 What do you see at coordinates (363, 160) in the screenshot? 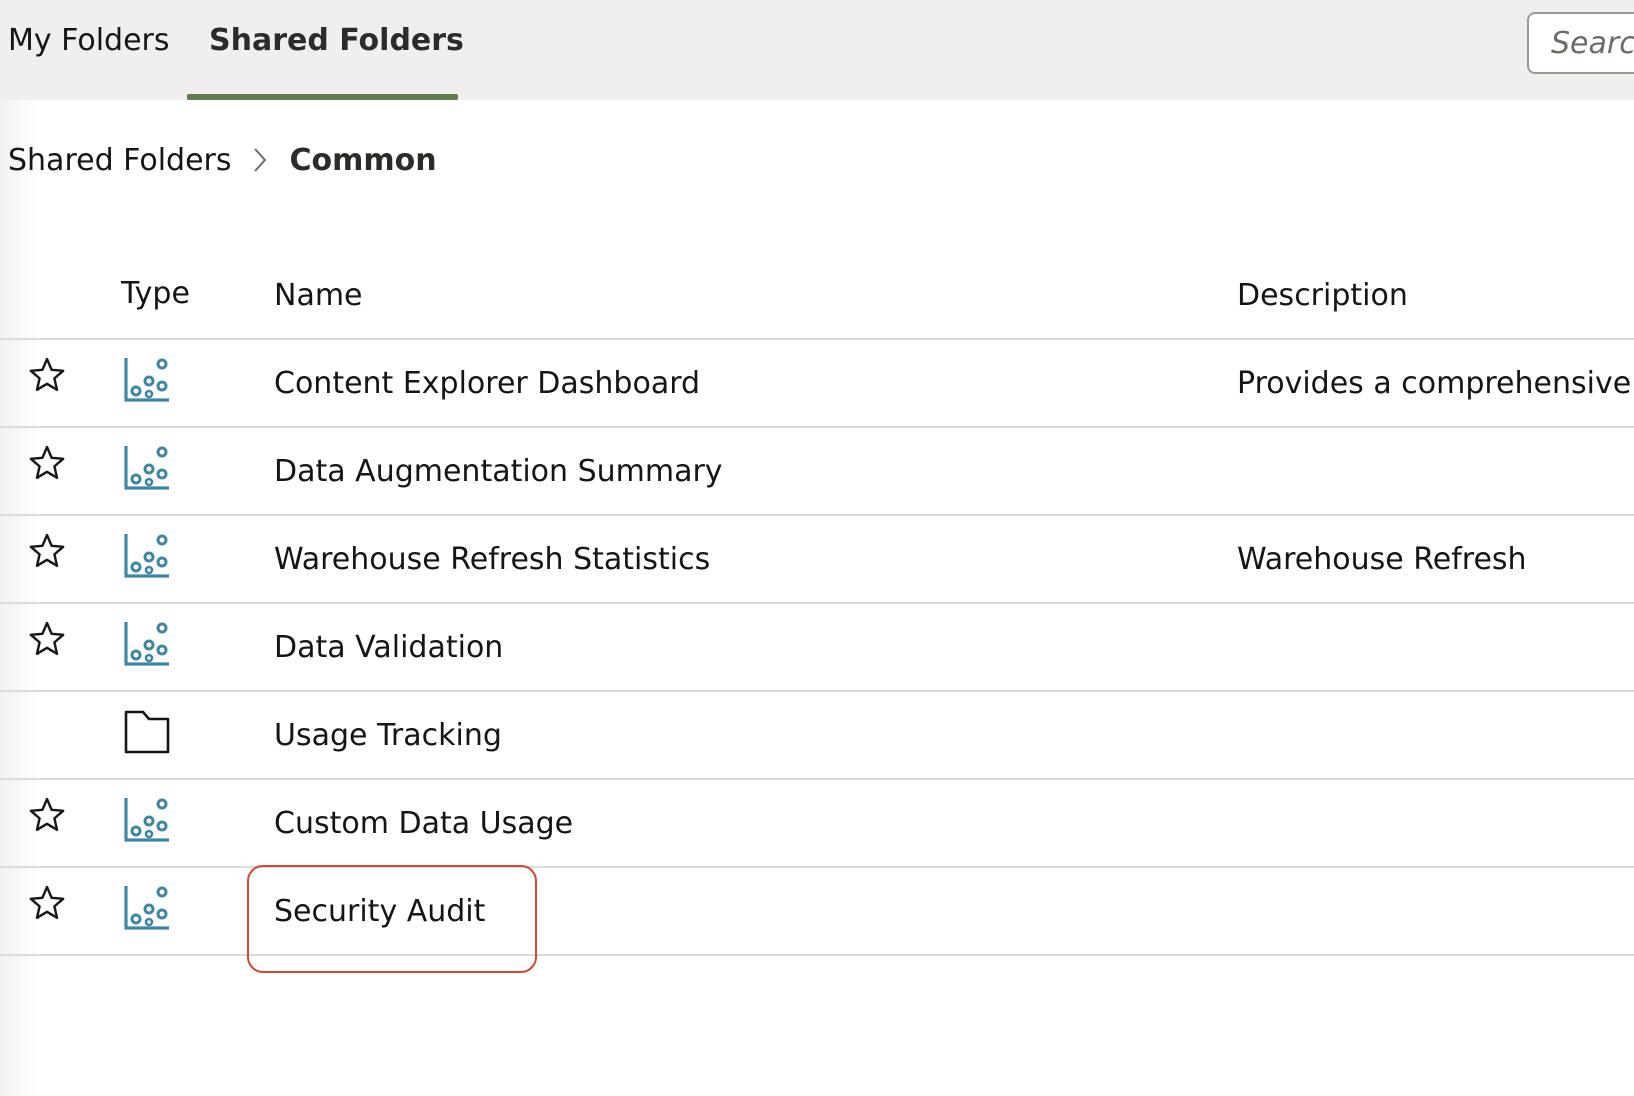
I see `breadcrumb-common: Common` at bounding box center [363, 160].